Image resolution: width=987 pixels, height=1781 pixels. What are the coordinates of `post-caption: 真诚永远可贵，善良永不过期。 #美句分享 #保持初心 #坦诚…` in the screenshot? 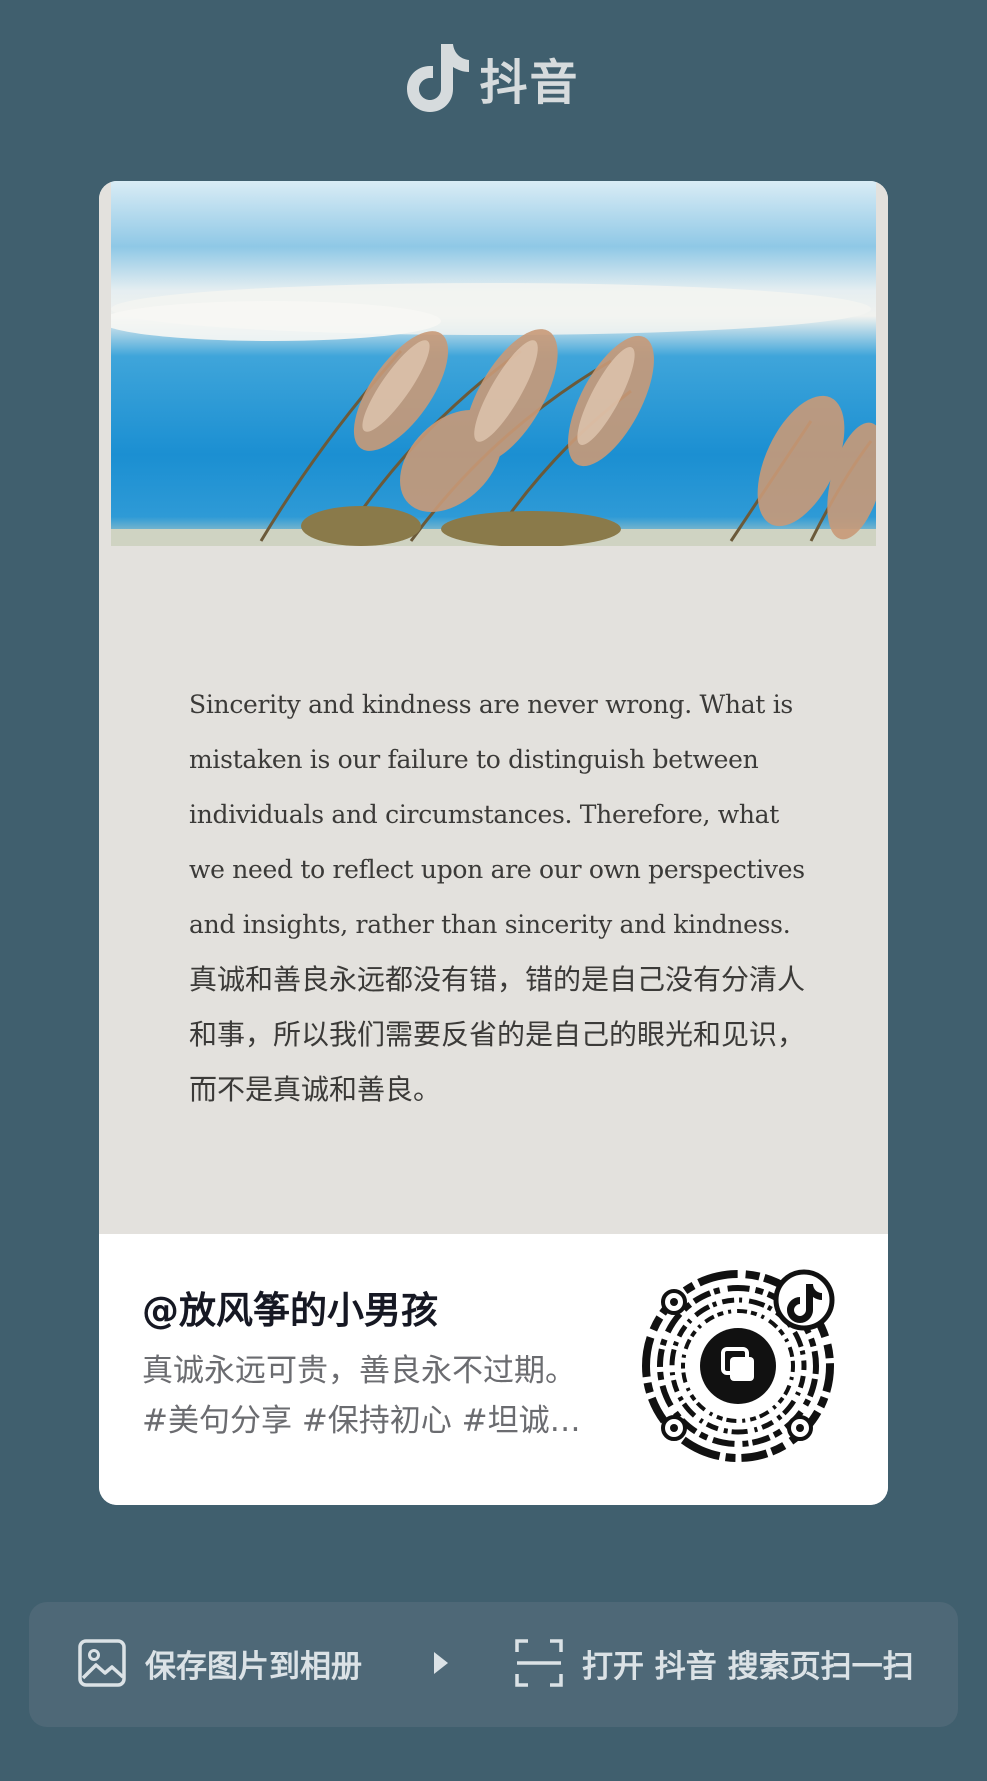 It's located at (377, 1396).